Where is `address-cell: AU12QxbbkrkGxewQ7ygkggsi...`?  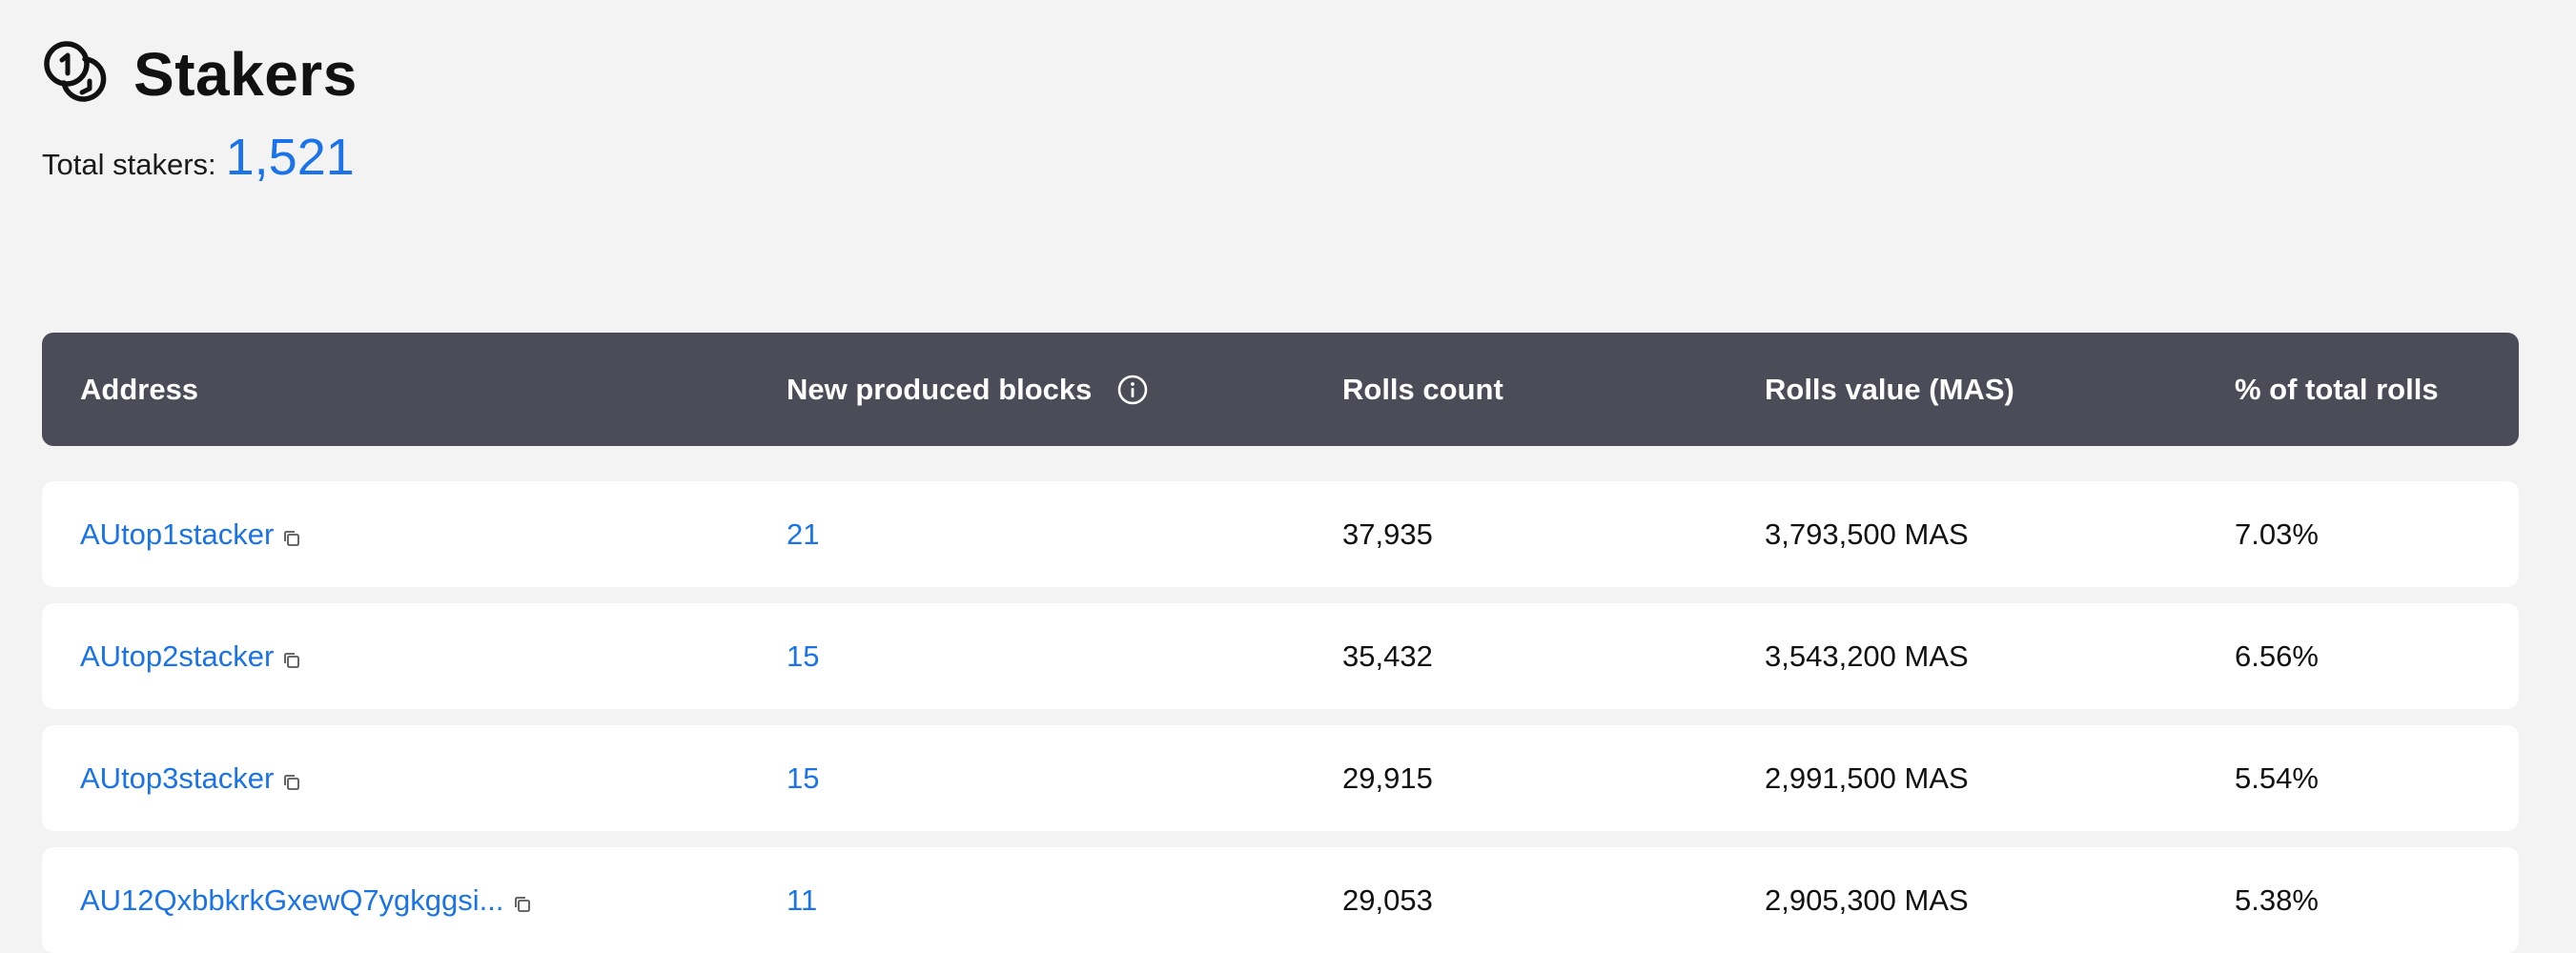 address-cell: AU12QxbbkrkGxewQ7ygkggsi... is located at coordinates (306, 900).